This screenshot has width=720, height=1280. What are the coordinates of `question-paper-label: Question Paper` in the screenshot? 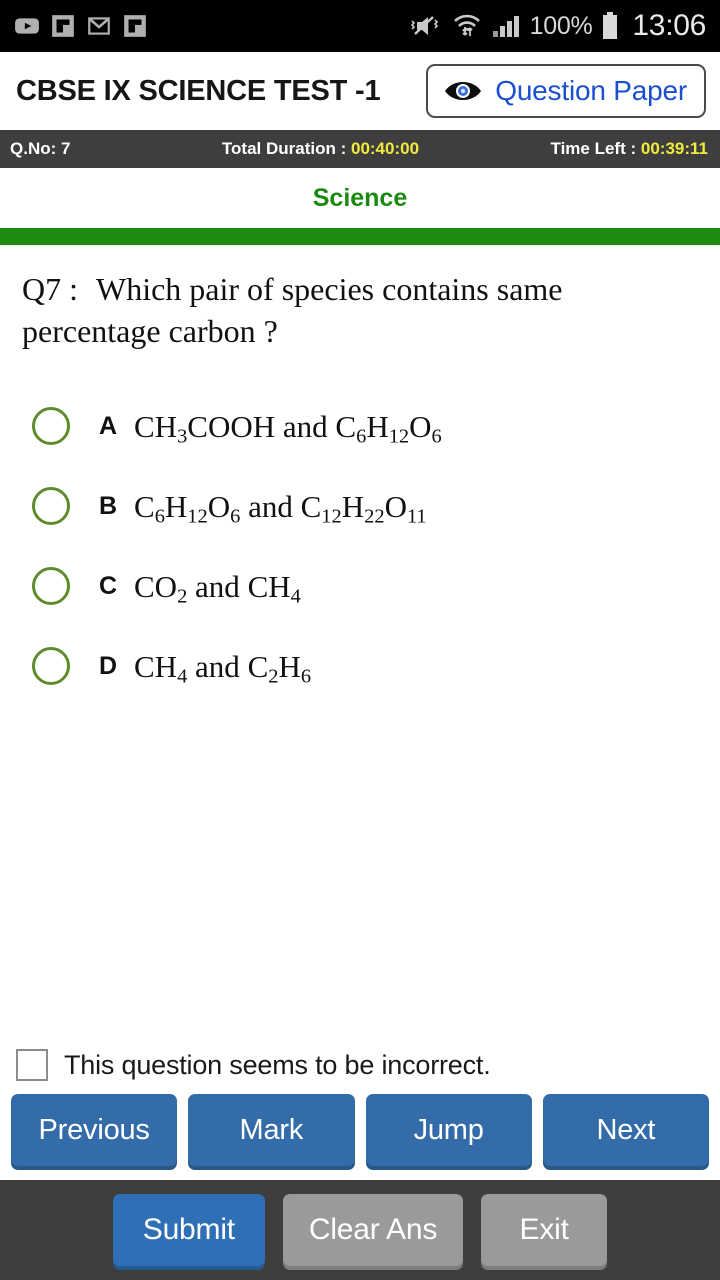 It's located at (591, 90).